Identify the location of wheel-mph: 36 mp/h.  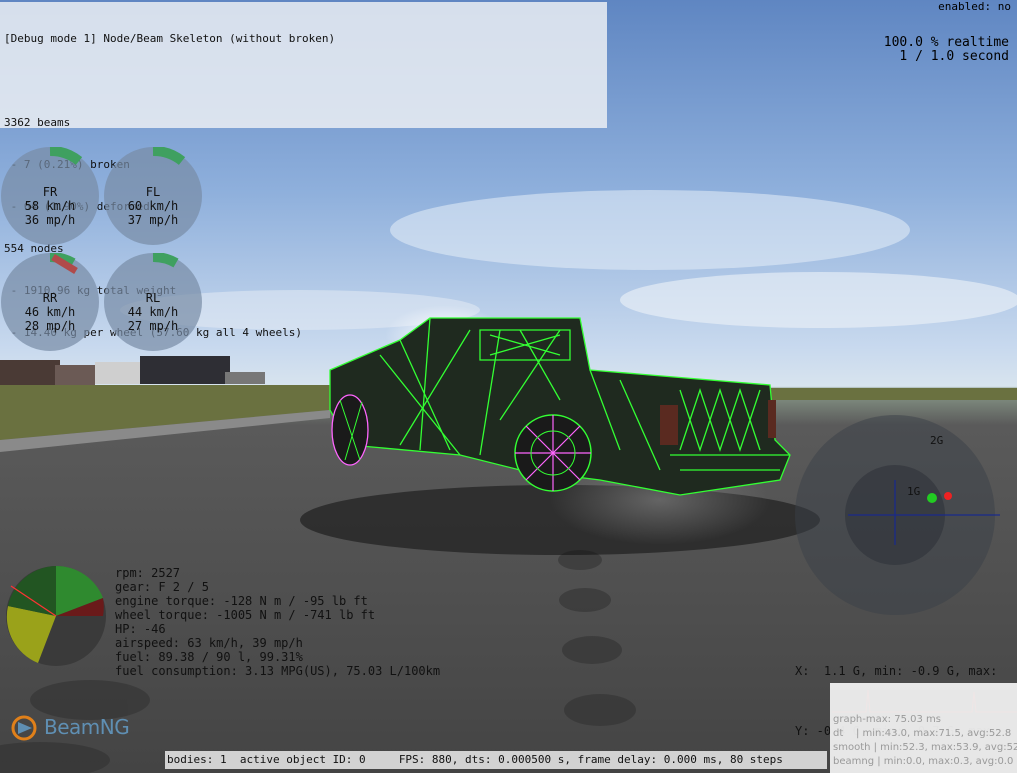
(50, 220).